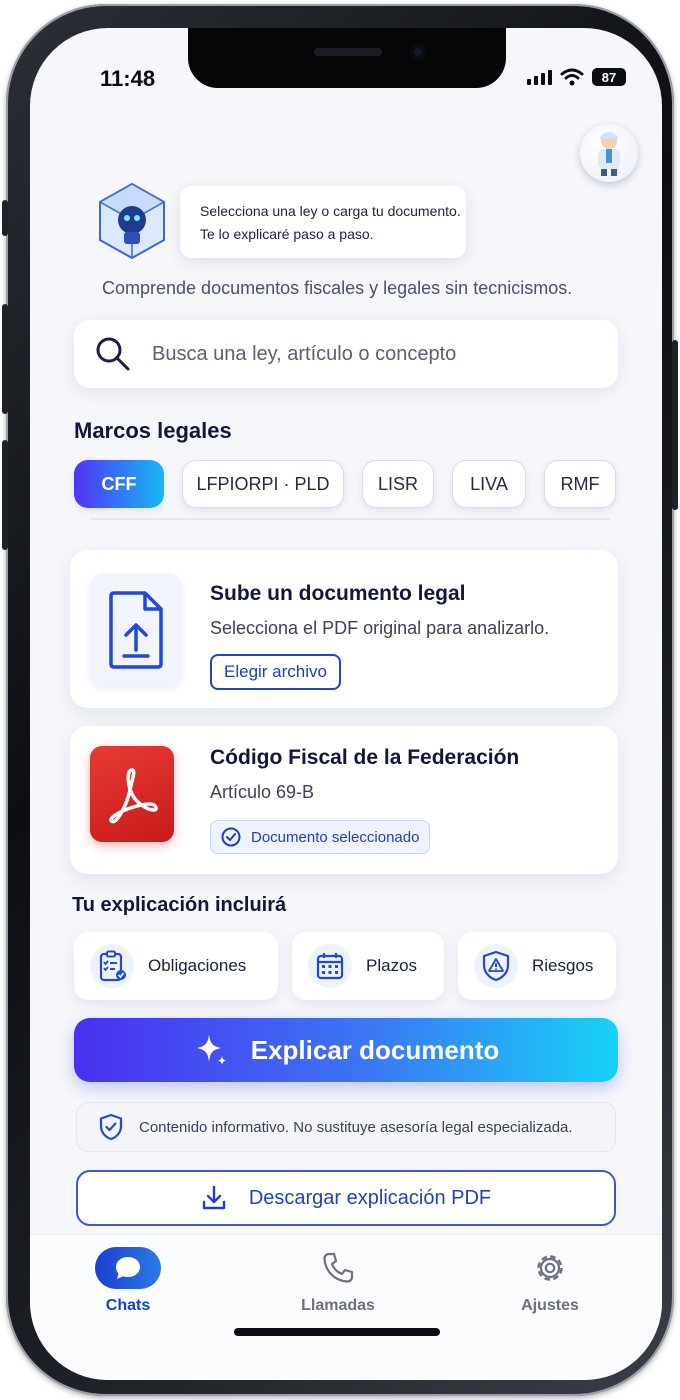 The image size is (680, 1400). I want to click on download-pdf-label: Descargar explicación PDF, so click(370, 1197).